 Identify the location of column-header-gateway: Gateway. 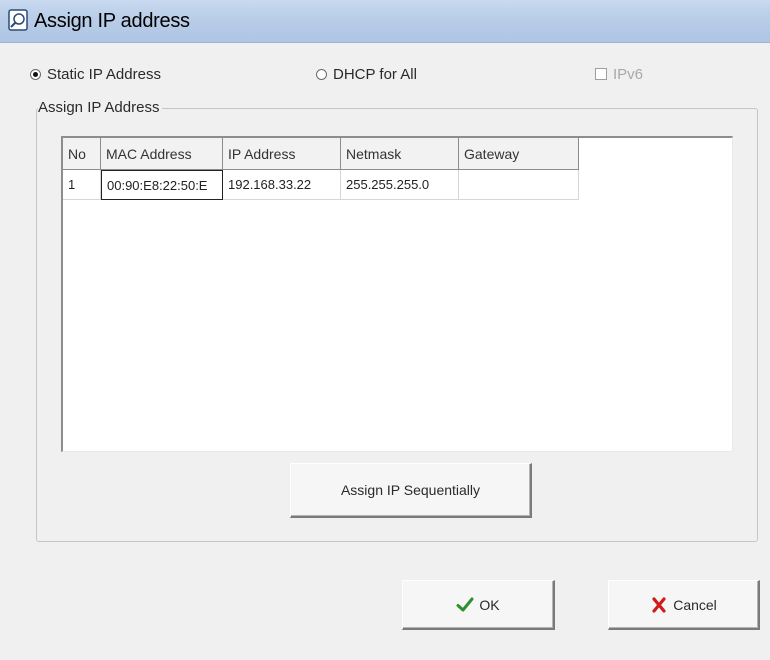
(519, 154).